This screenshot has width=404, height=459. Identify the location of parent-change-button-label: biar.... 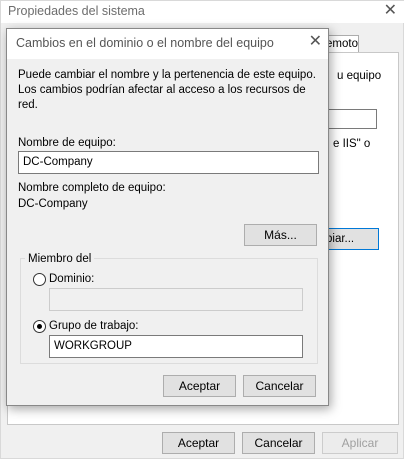
(340, 239).